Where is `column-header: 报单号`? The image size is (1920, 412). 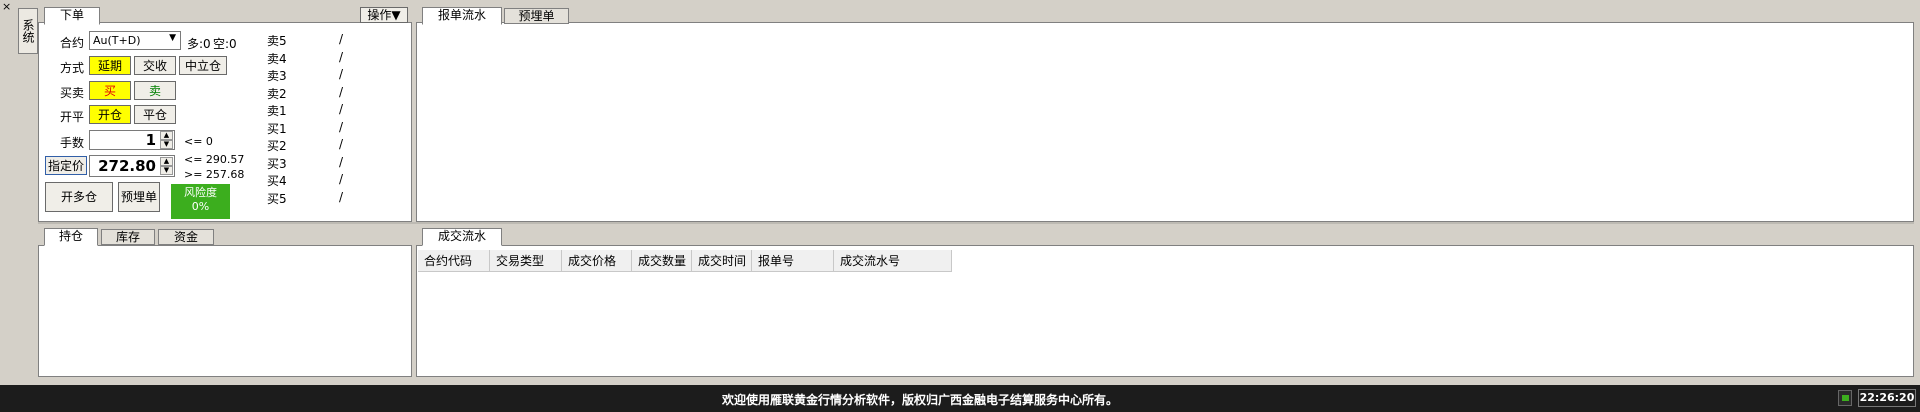 column-header: 报单号 is located at coordinates (793, 261).